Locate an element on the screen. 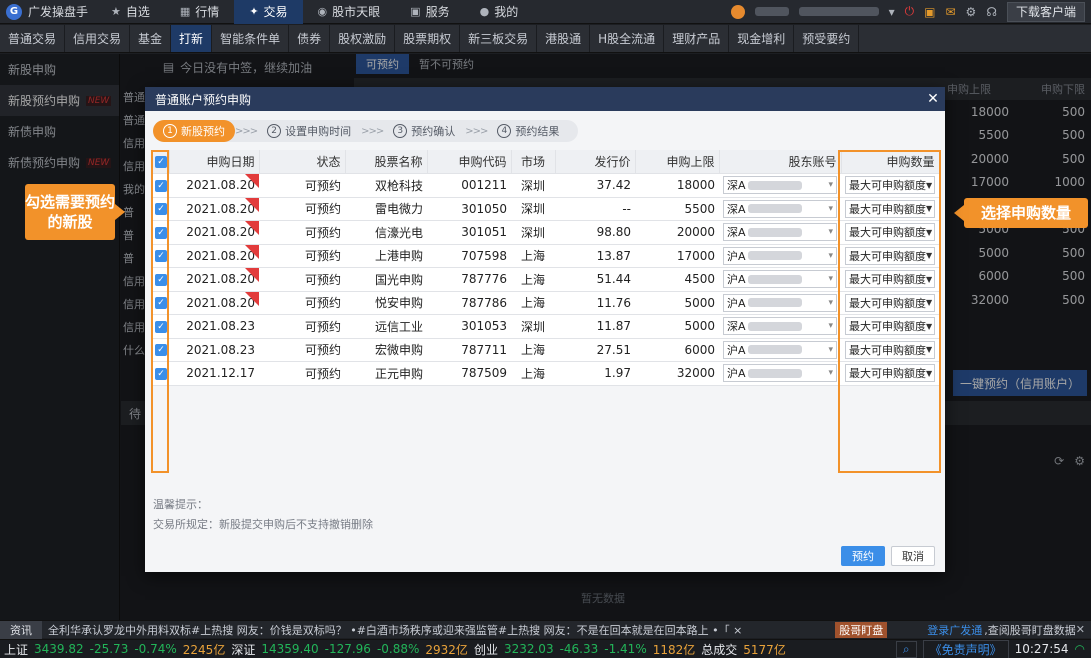  stock-code-cell: 301050 is located at coordinates (469, 209).